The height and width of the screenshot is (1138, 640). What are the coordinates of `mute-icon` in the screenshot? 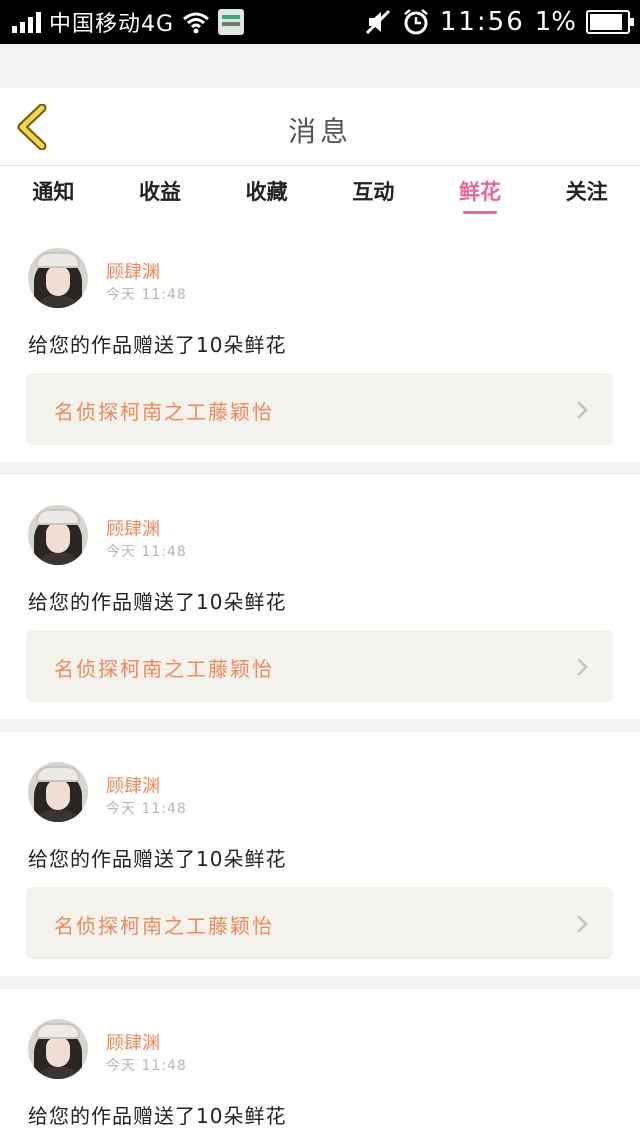 It's located at (377, 22).